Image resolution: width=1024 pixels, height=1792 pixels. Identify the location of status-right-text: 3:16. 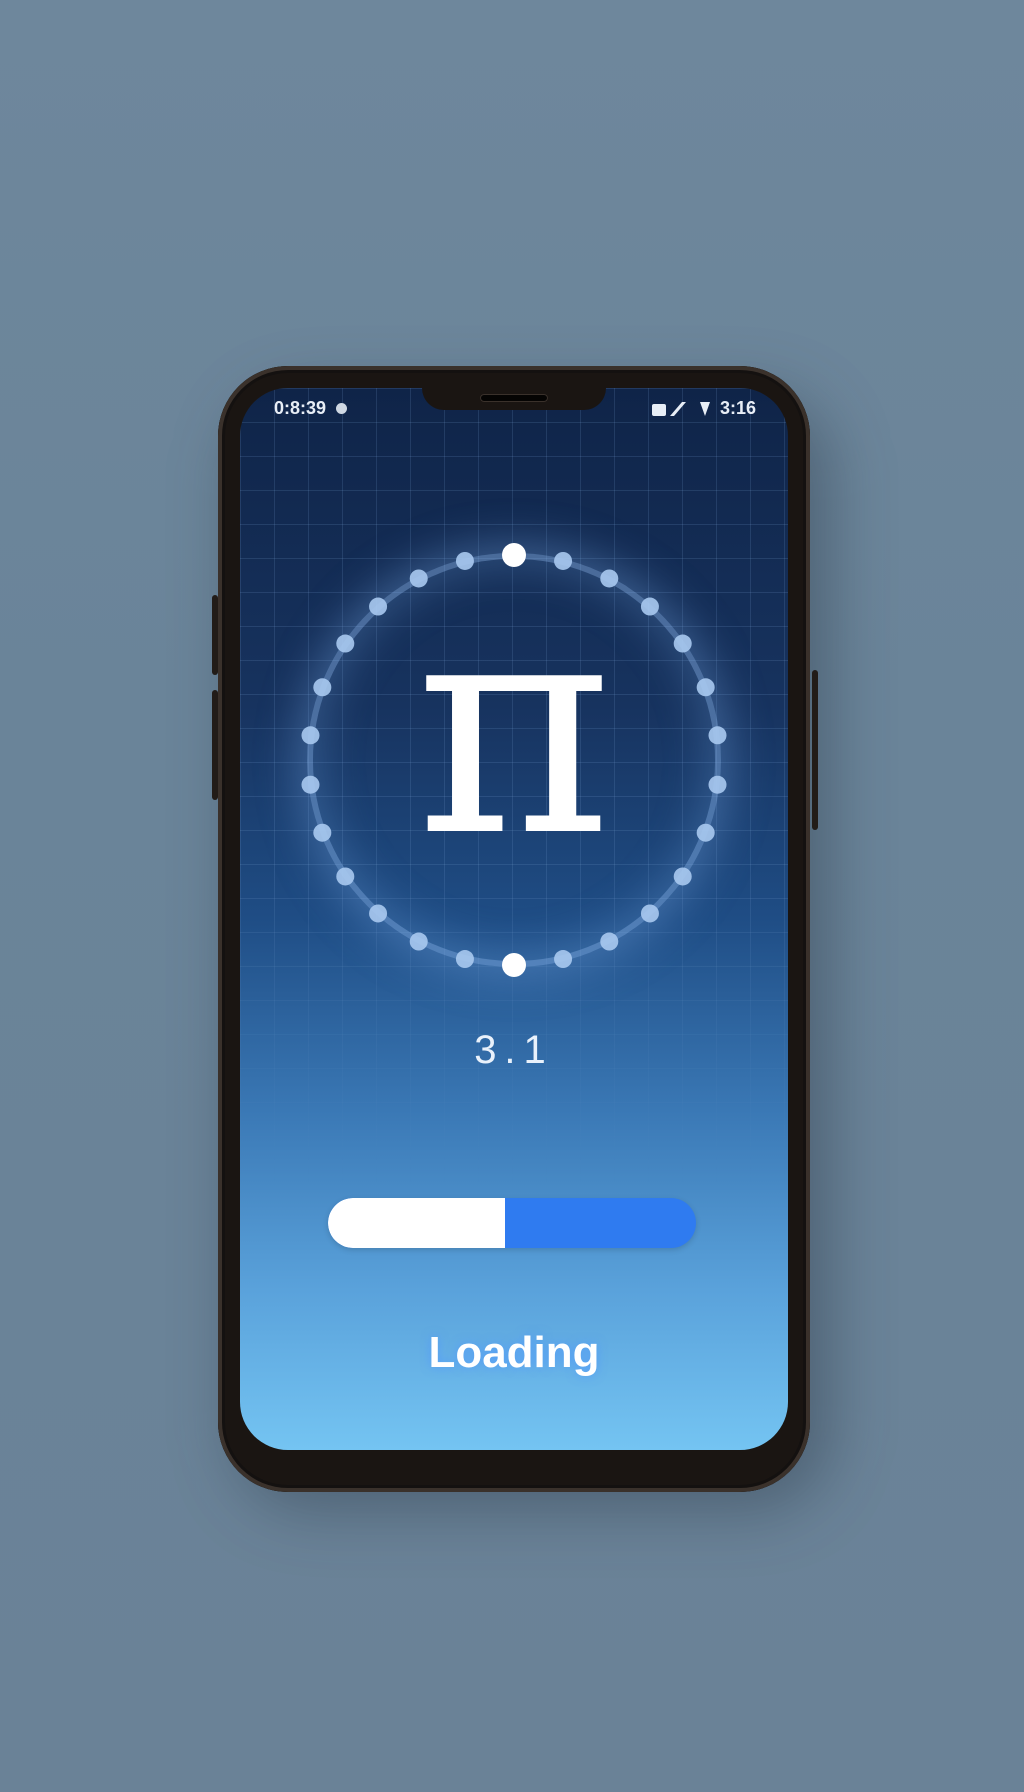
(737, 408).